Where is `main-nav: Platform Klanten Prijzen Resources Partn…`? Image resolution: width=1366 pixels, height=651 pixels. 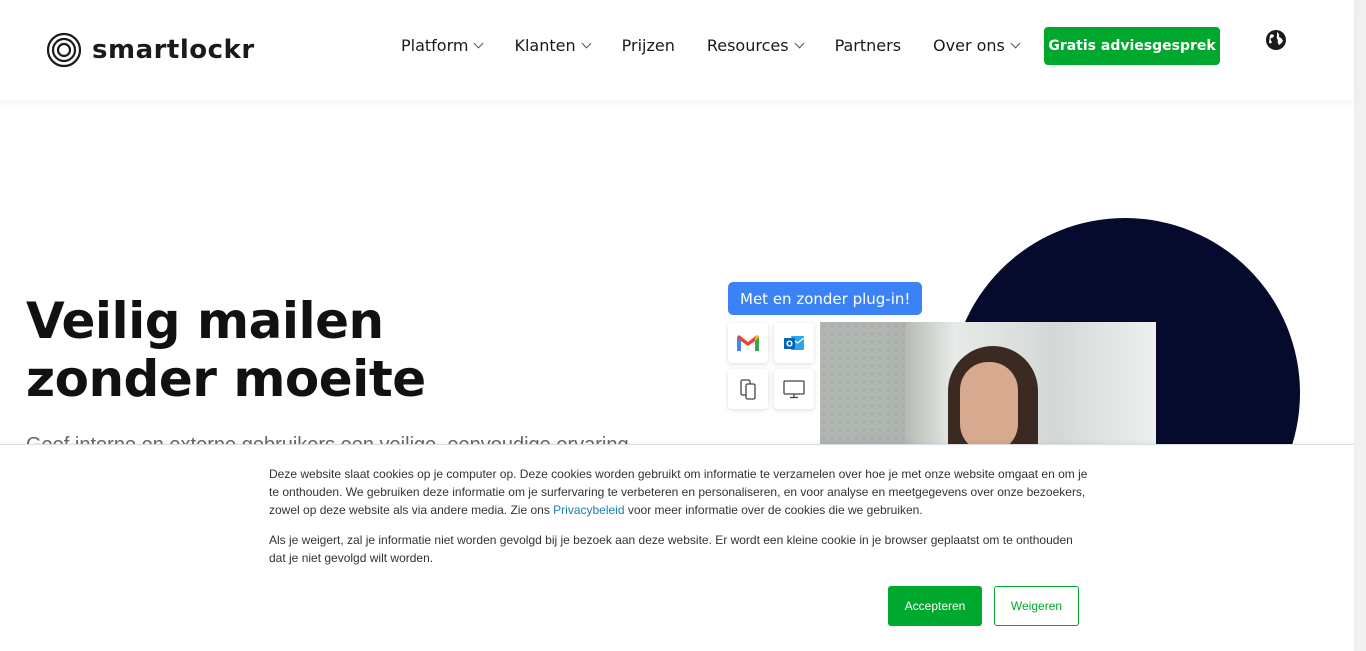
main-nav: Platform Klanten Prijzen Resources Partn… is located at coordinates (726, 45).